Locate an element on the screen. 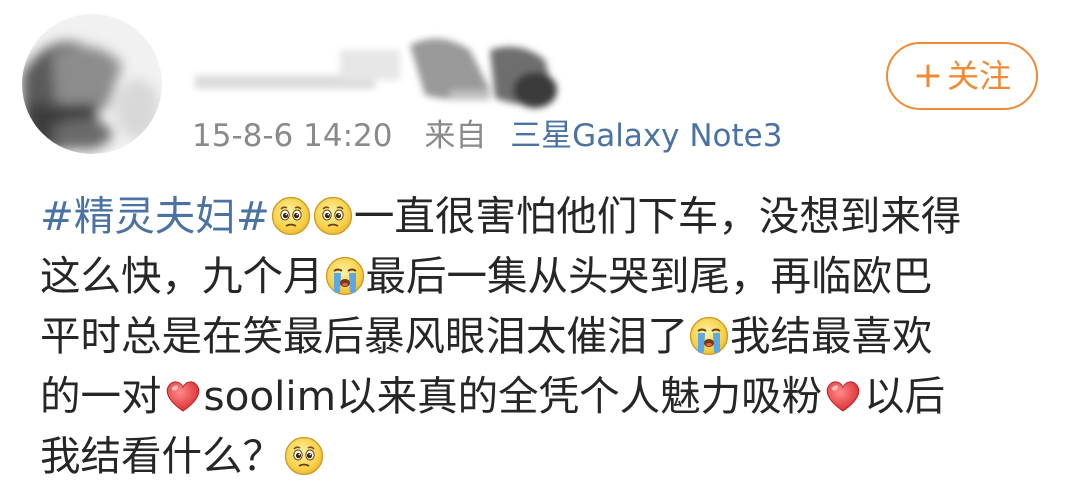  content-text: 最后一集从头哭到尾，再临欧巴 is located at coordinates (649, 276).